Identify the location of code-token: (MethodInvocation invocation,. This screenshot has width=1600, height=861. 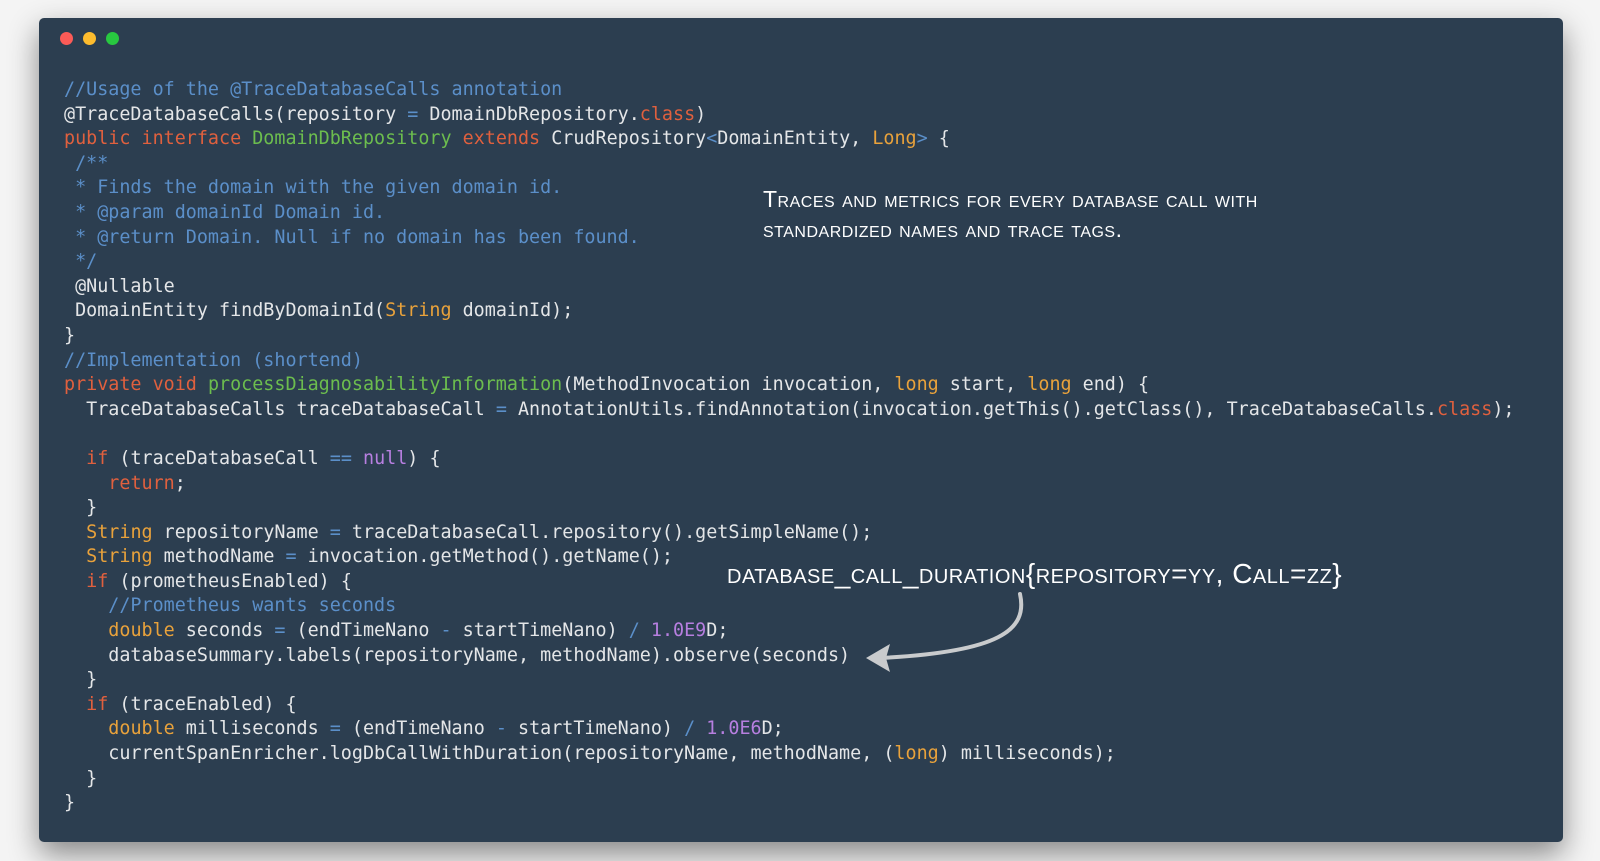
(728, 385).